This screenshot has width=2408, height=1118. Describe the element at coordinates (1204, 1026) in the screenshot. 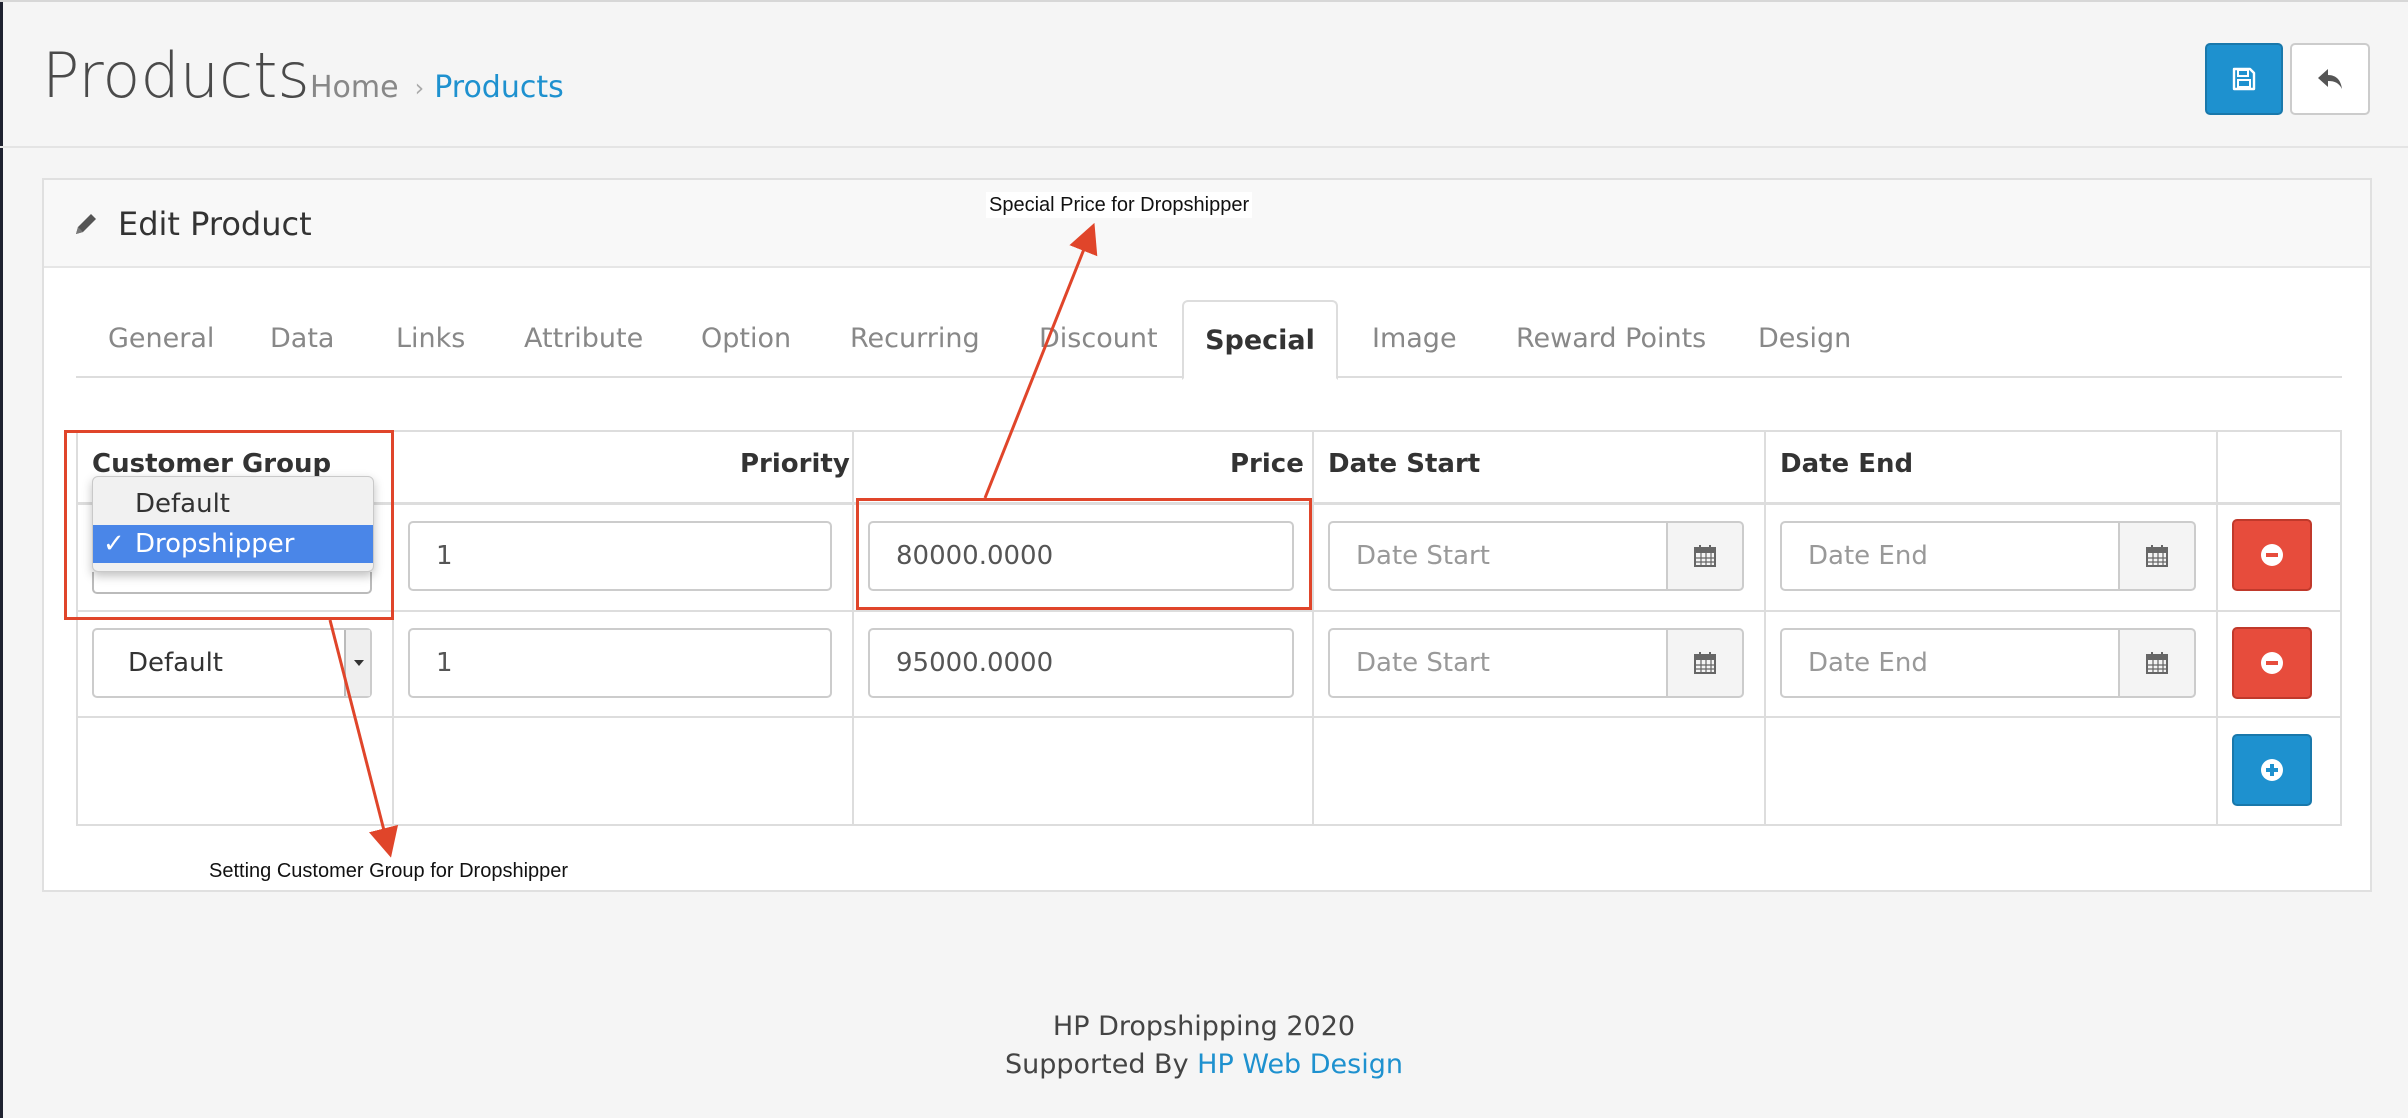

I see `footer-copyright: HP Dropshipping 2020` at that location.